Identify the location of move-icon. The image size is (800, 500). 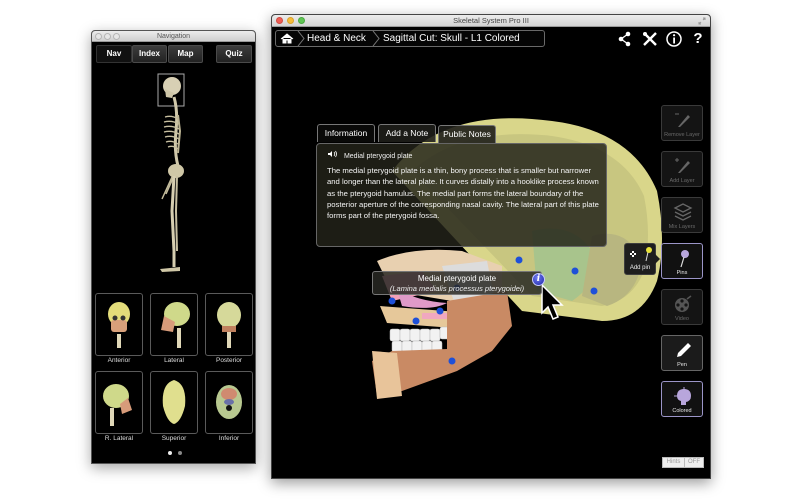
(633, 254).